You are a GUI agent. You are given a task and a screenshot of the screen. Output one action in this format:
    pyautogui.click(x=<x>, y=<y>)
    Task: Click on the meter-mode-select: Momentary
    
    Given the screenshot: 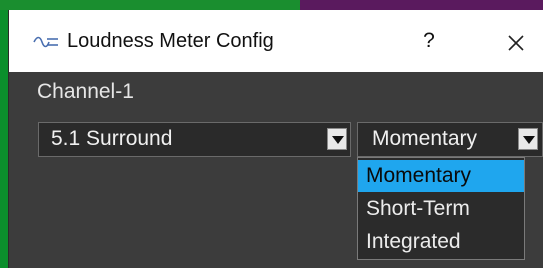 What is the action you would take?
    pyautogui.click(x=450, y=139)
    